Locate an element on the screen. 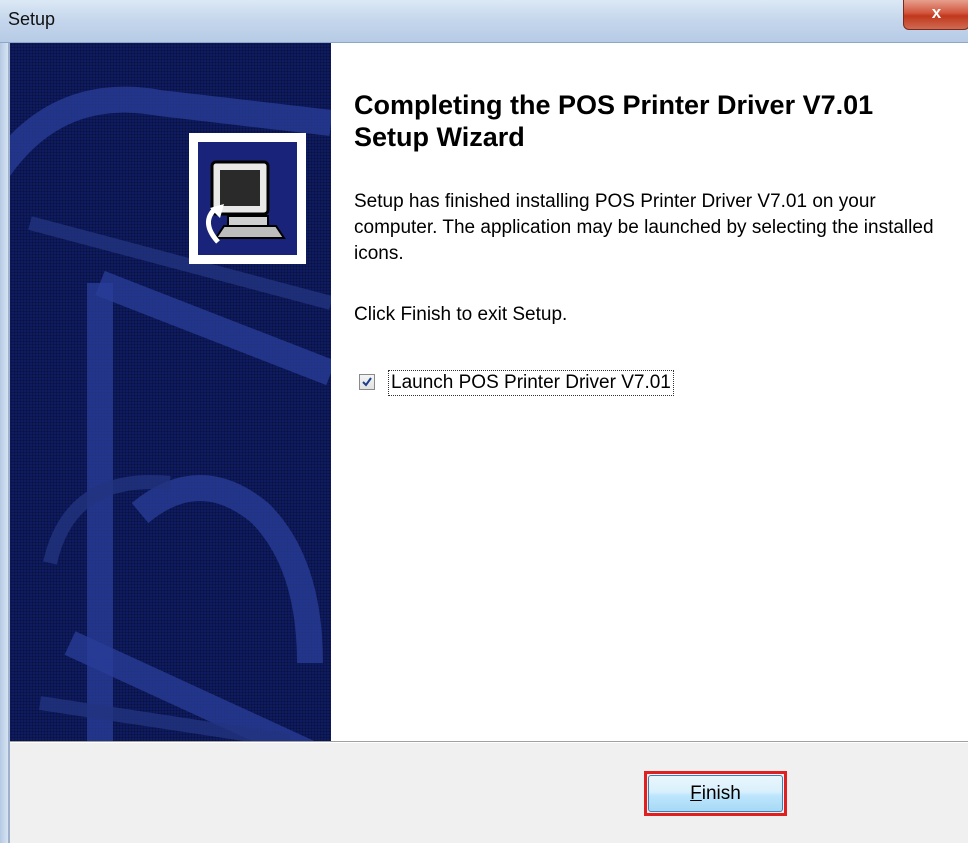 The image size is (968, 843). finish-mnemonic: F is located at coordinates (696, 793).